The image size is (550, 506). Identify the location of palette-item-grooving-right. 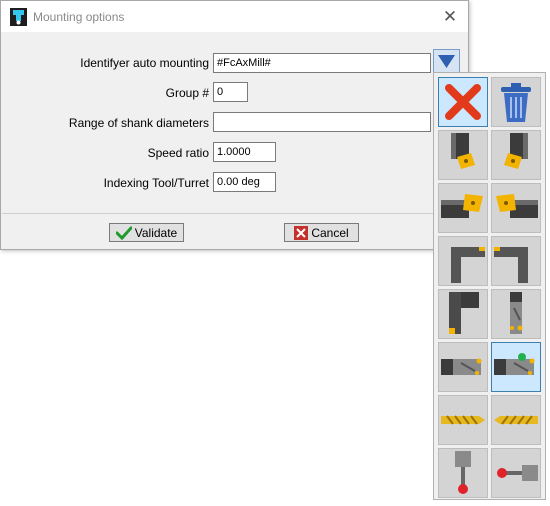
(516, 261).